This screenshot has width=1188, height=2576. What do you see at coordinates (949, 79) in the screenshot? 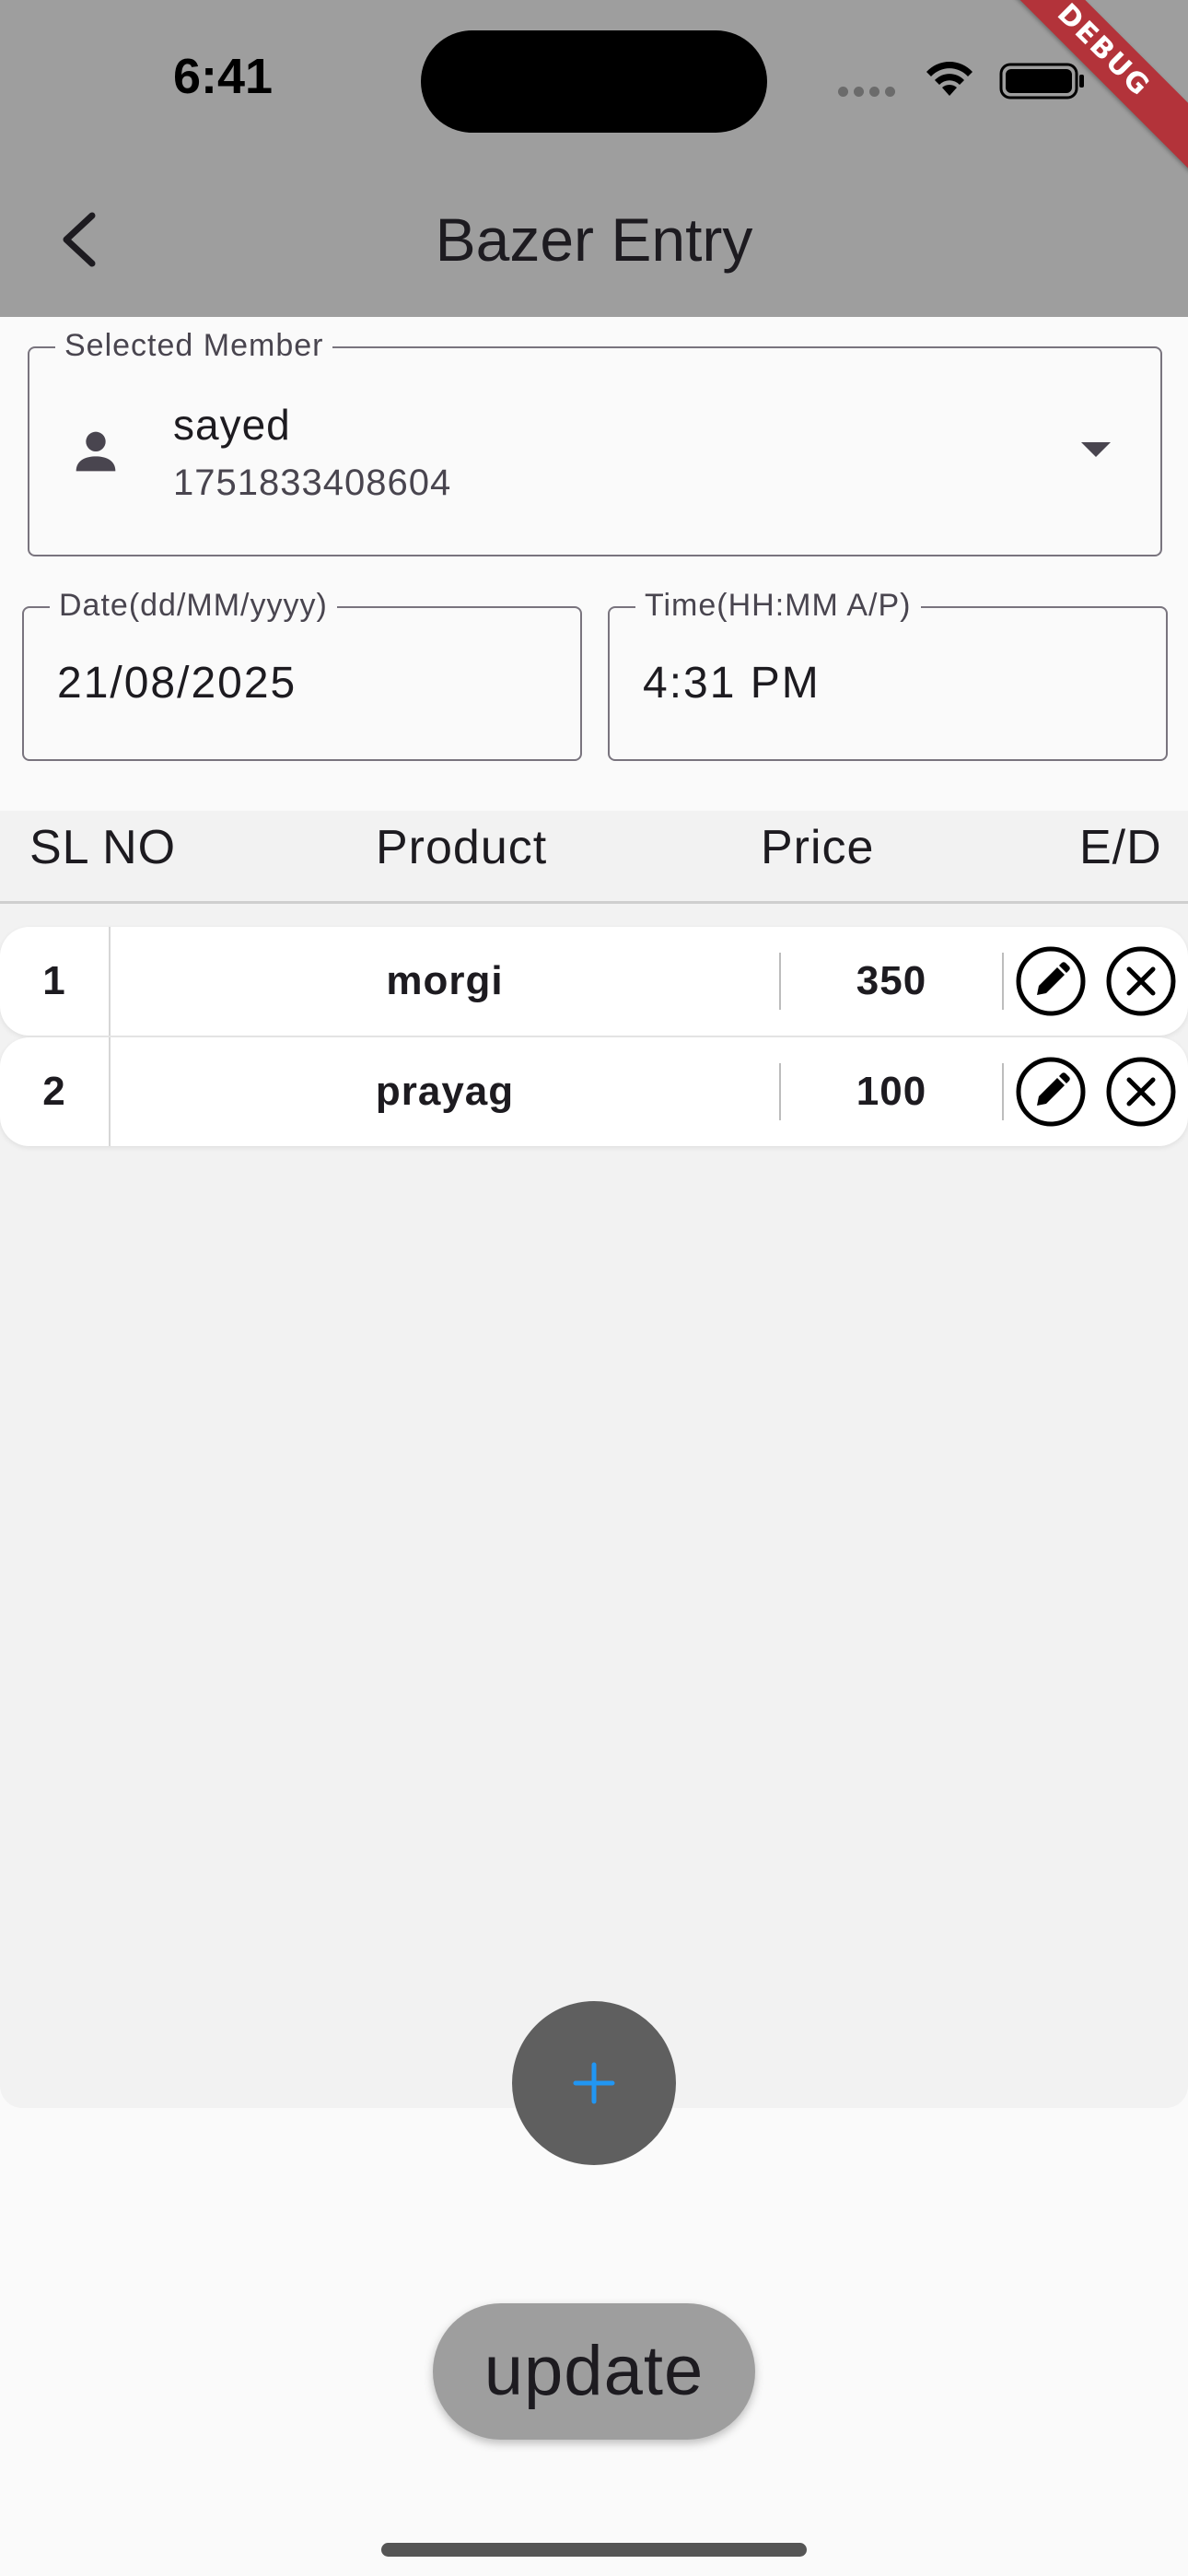
I see `wifi-icon` at bounding box center [949, 79].